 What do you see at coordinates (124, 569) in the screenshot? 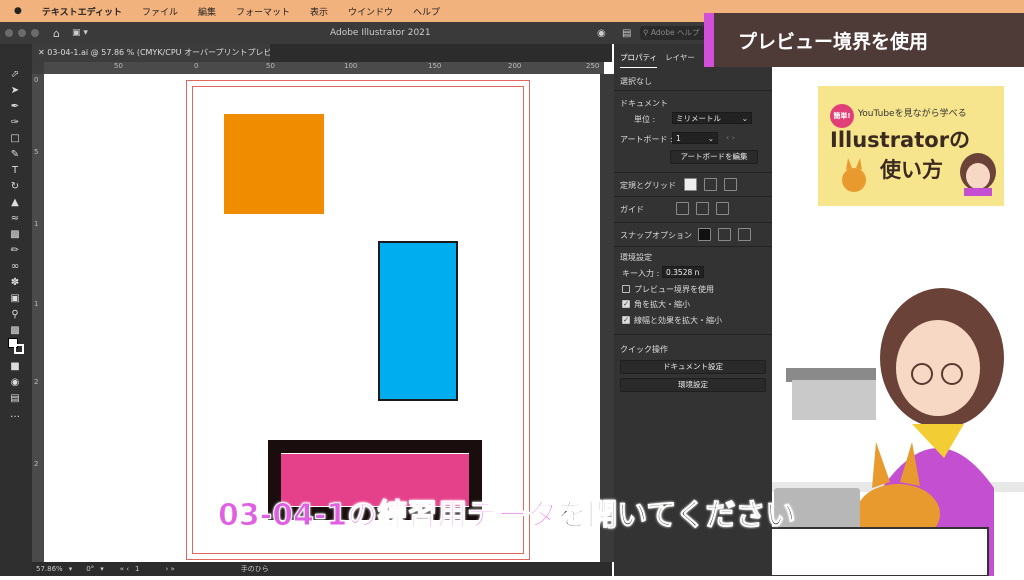
I see `prev-artboard-icon: « ‹` at bounding box center [124, 569].